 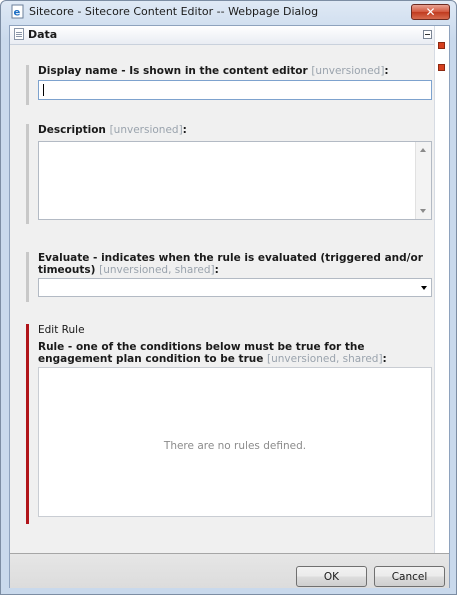 What do you see at coordinates (235, 90) in the screenshot?
I see `display-name-input` at bounding box center [235, 90].